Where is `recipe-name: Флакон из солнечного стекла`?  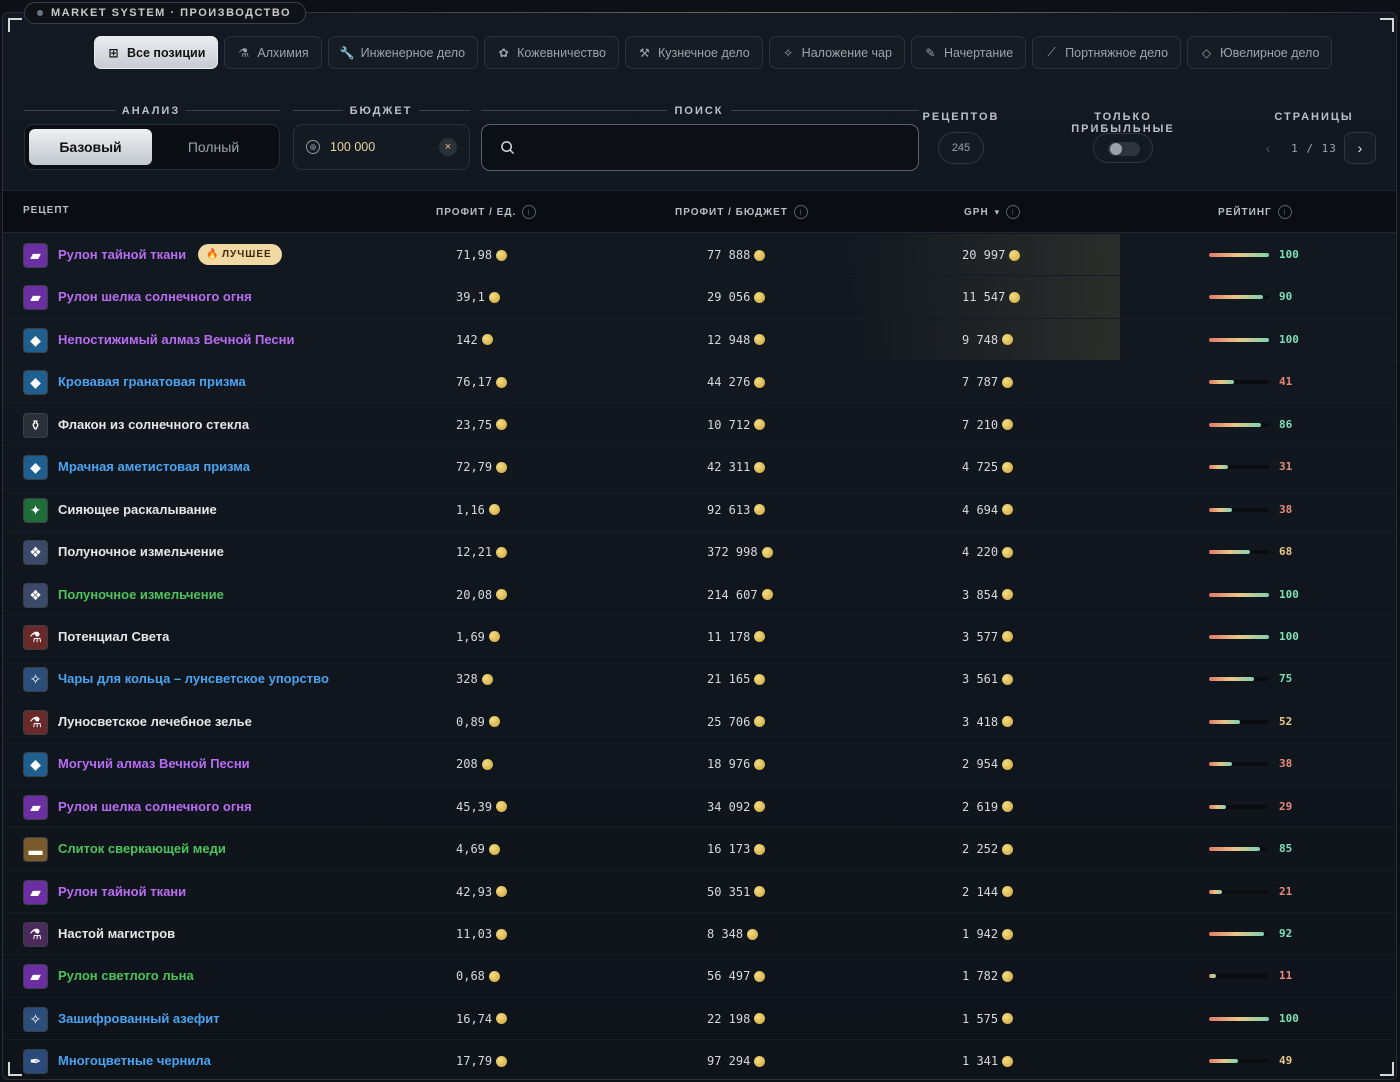
recipe-name: Флакон из солнечного стекла is located at coordinates (153, 424).